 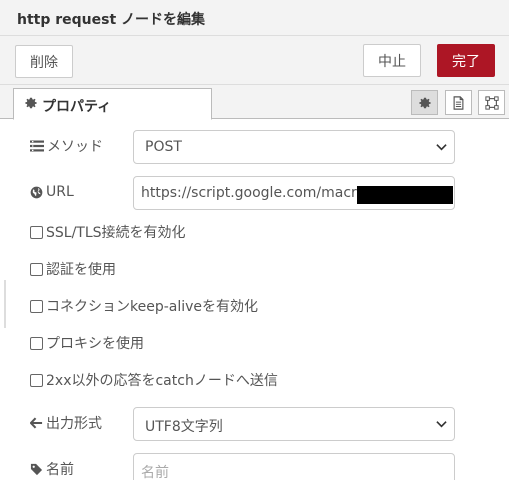 What do you see at coordinates (36, 469) in the screenshot?
I see `tag-icon` at bounding box center [36, 469].